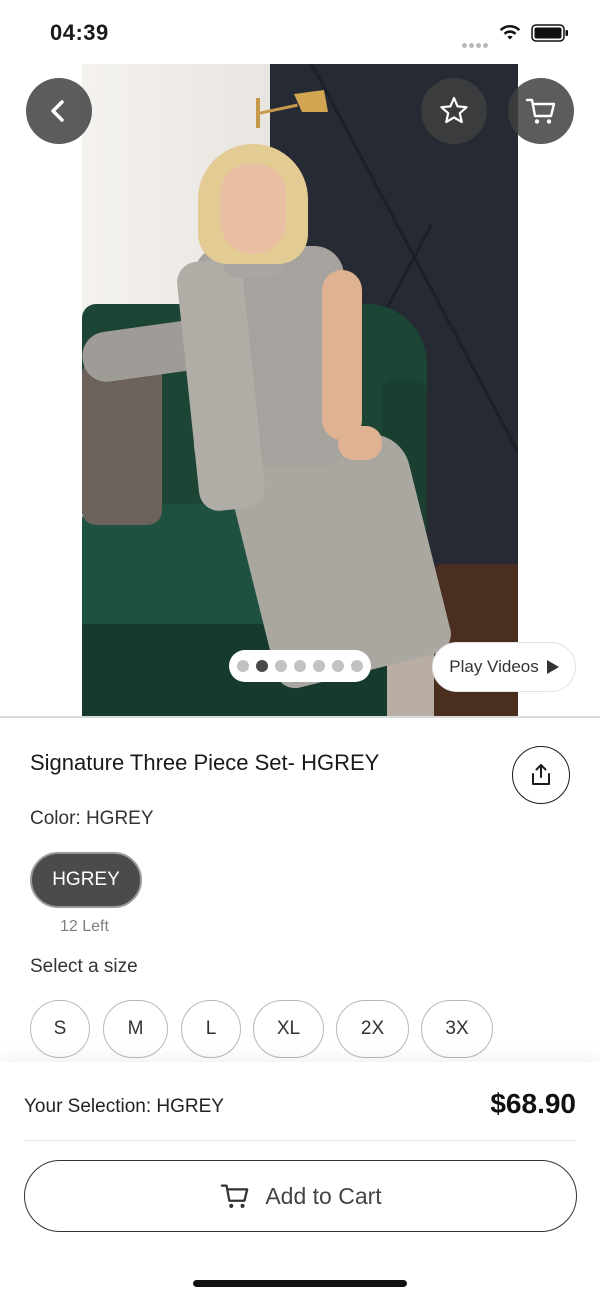 The image size is (600, 1299). I want to click on share-icon, so click(541, 774).